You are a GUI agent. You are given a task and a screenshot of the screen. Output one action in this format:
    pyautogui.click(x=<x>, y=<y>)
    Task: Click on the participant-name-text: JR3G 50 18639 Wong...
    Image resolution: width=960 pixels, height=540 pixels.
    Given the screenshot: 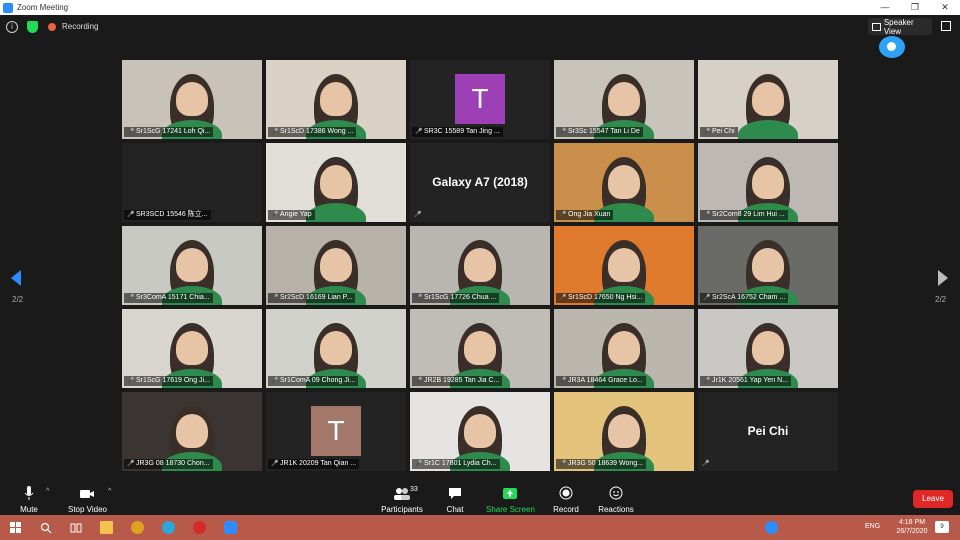 What is the action you would take?
    pyautogui.click(x=605, y=463)
    